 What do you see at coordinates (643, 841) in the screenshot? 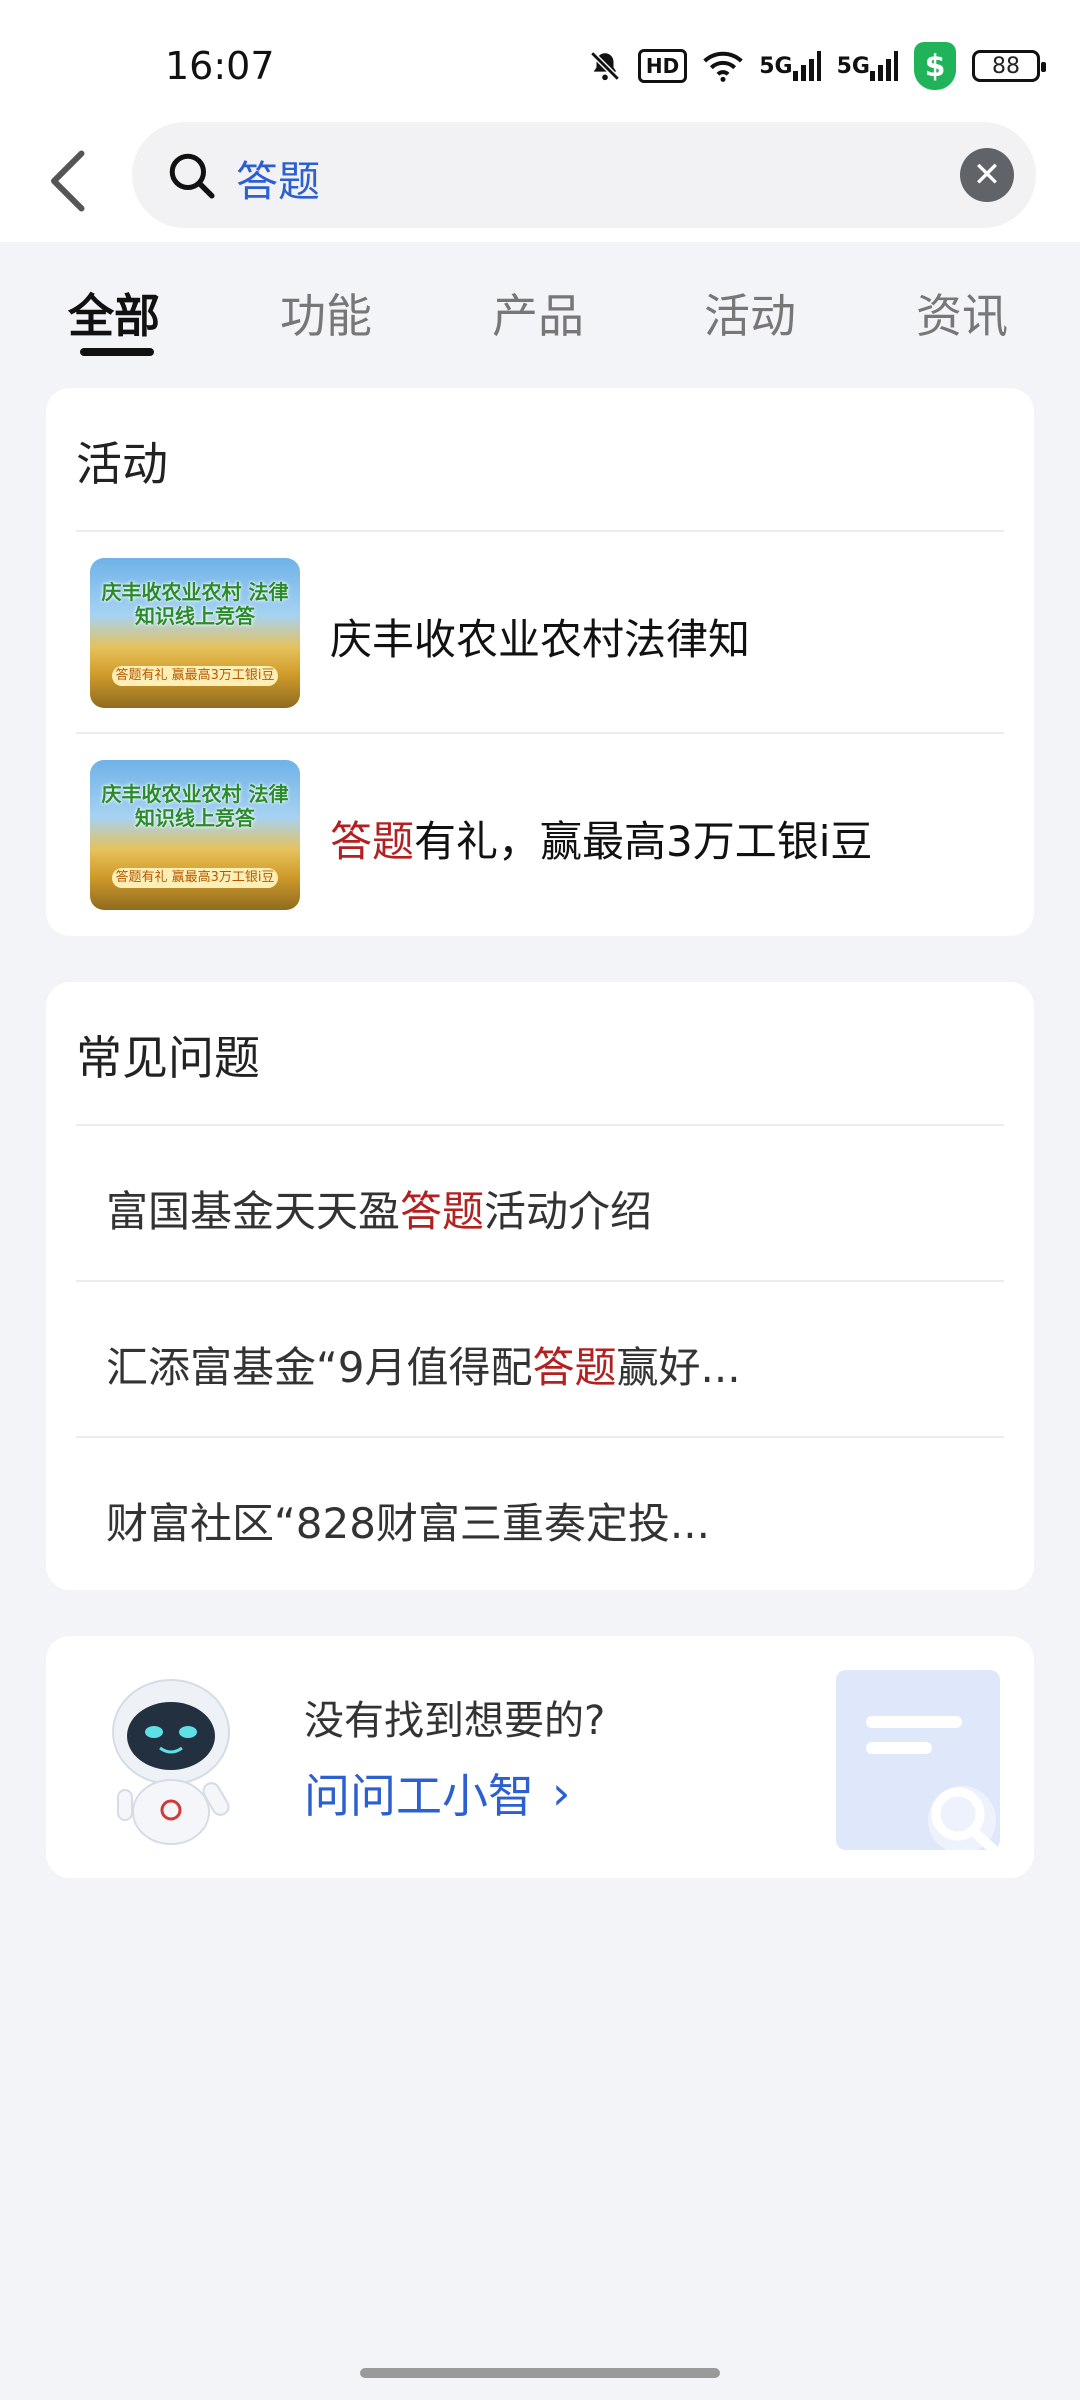
I see `title-rest: 有礼，赢最高3万工银i豆` at bounding box center [643, 841].